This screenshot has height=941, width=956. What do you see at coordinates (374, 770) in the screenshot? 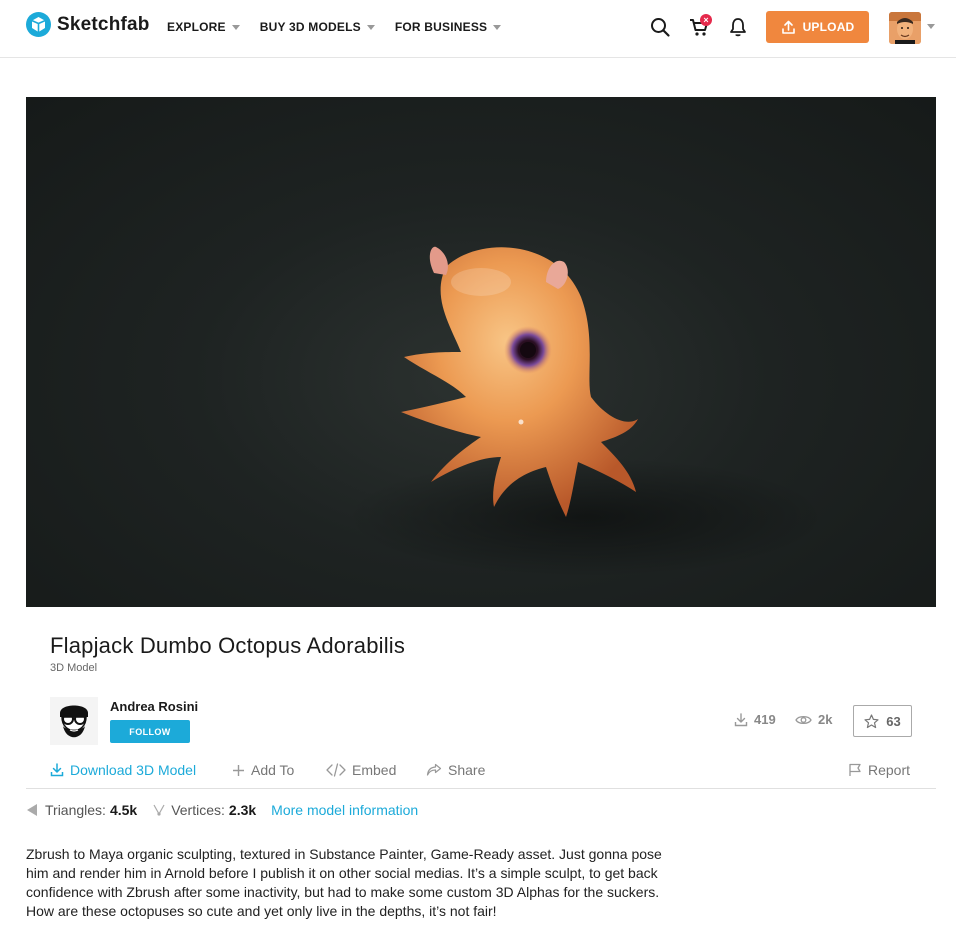
I see `embed-label: Embed` at bounding box center [374, 770].